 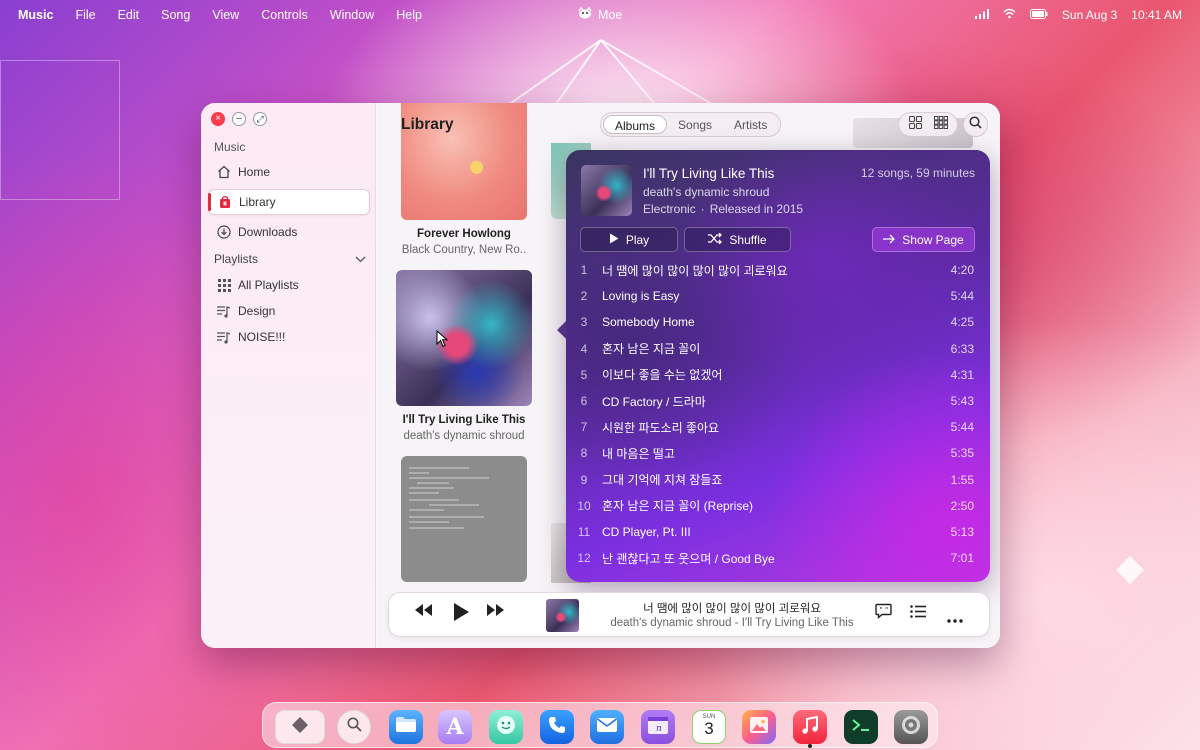 I want to click on dock-calendar: SUN 3, so click(x=709, y=727).